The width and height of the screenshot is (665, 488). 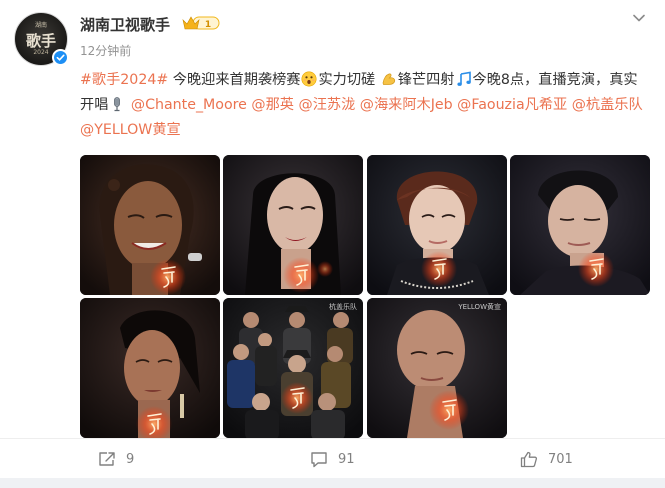 What do you see at coordinates (60, 57) in the screenshot?
I see `verified-badge-icon` at bounding box center [60, 57].